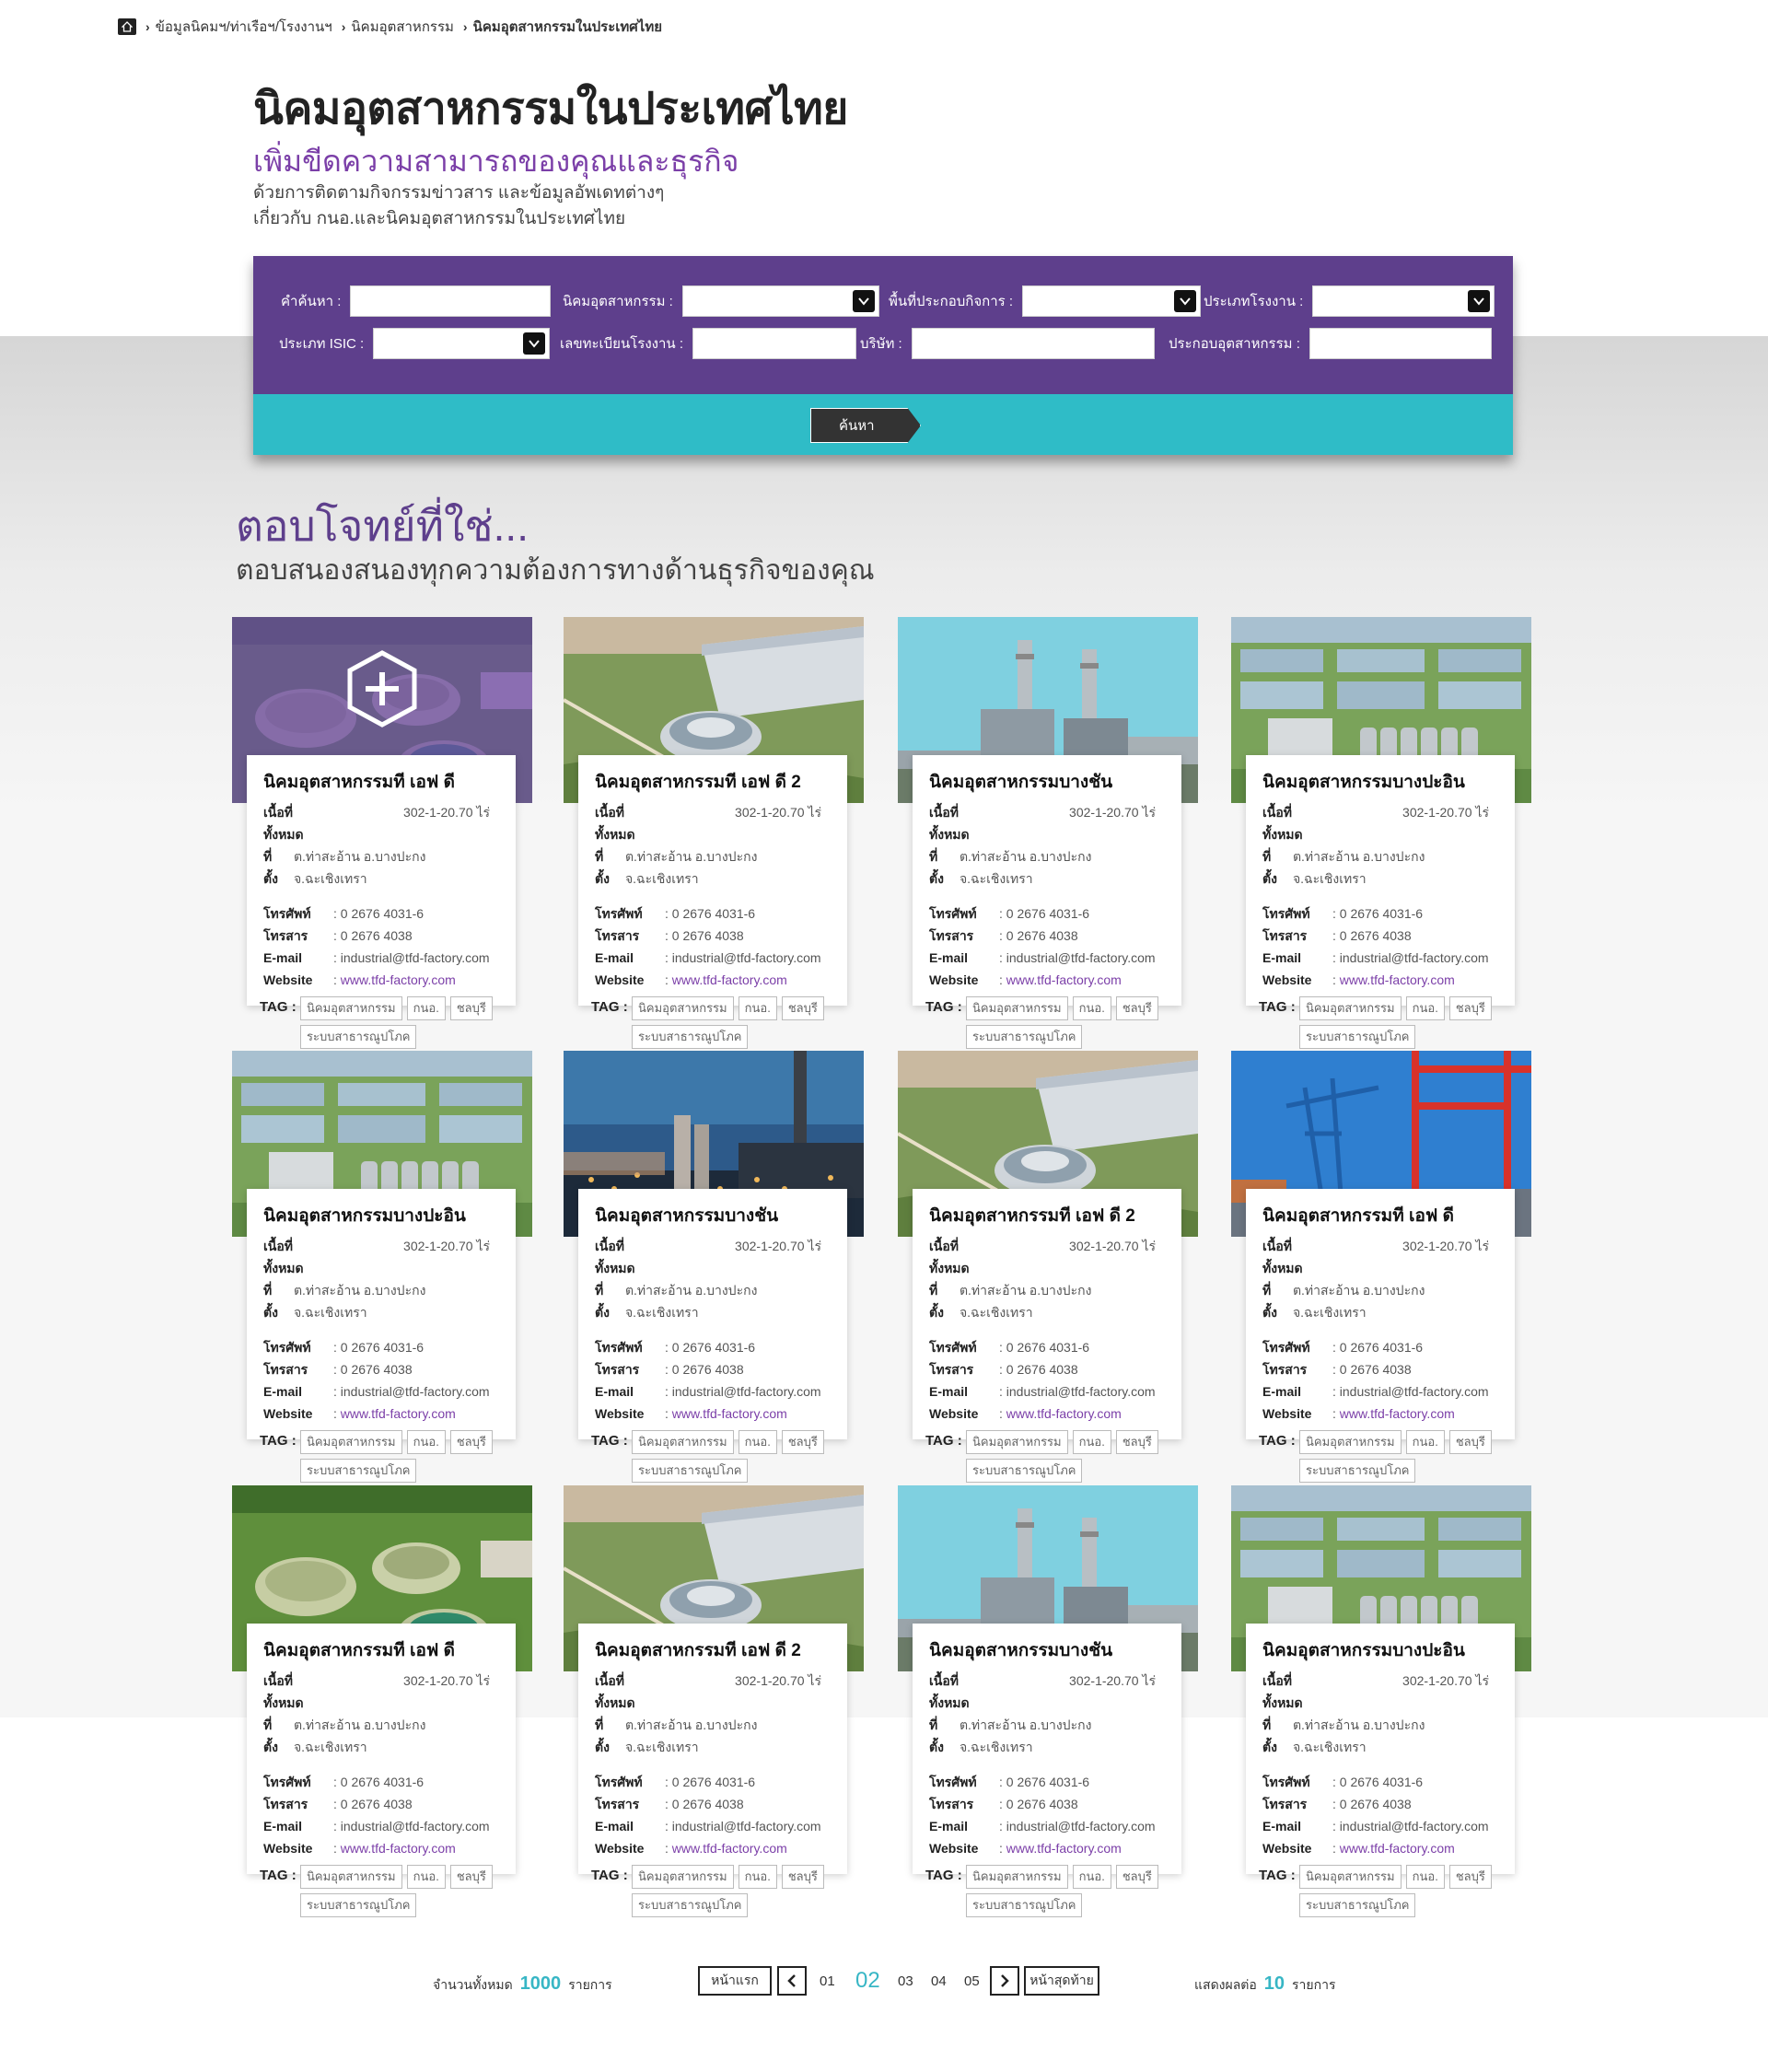  Describe the element at coordinates (1004, 1981) in the screenshot. I see `next-page-button` at that location.